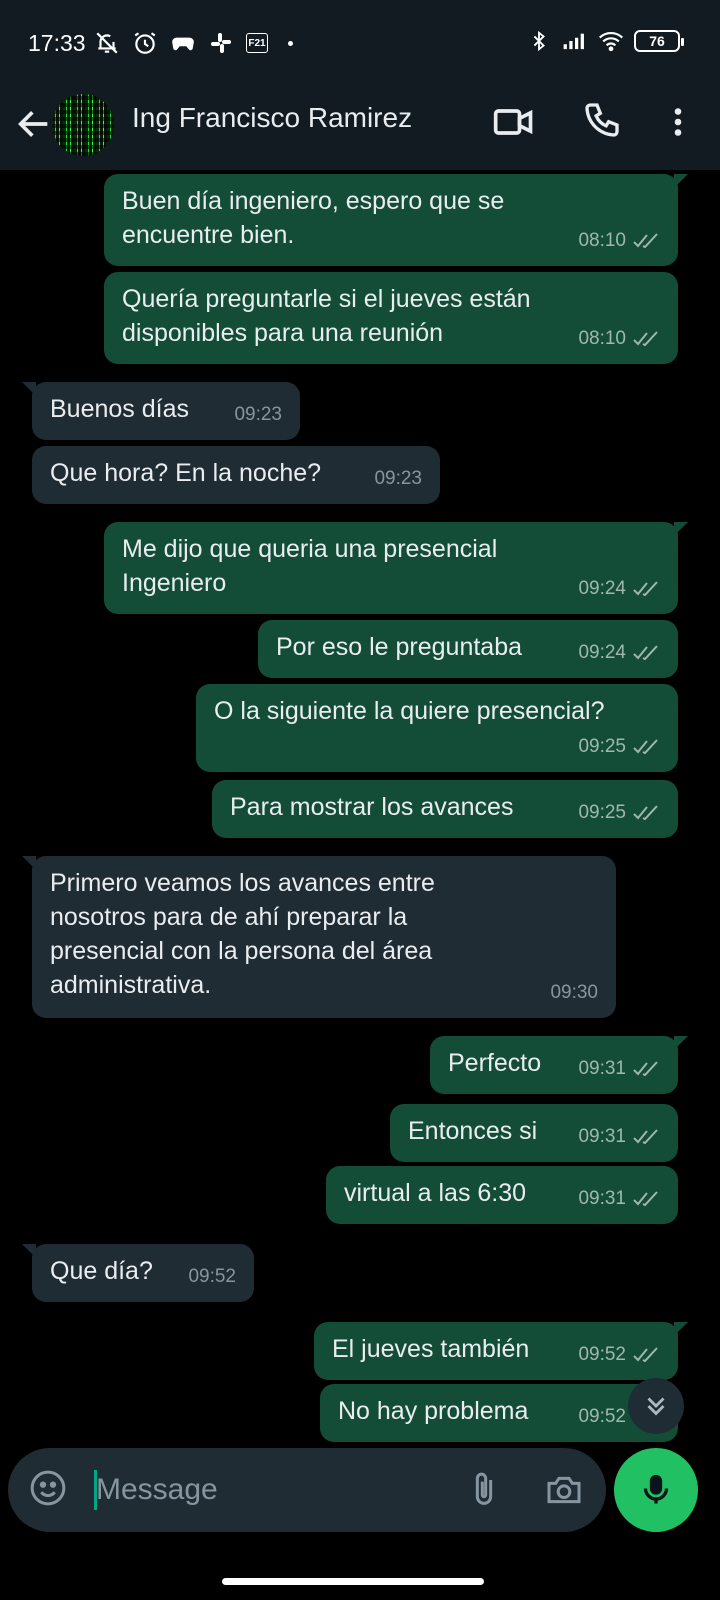 Image resolution: width=720 pixels, height=1600 pixels. What do you see at coordinates (501, 1351) in the screenshot?
I see `message-bubble-outgoing: El jueves también 09:52` at bounding box center [501, 1351].